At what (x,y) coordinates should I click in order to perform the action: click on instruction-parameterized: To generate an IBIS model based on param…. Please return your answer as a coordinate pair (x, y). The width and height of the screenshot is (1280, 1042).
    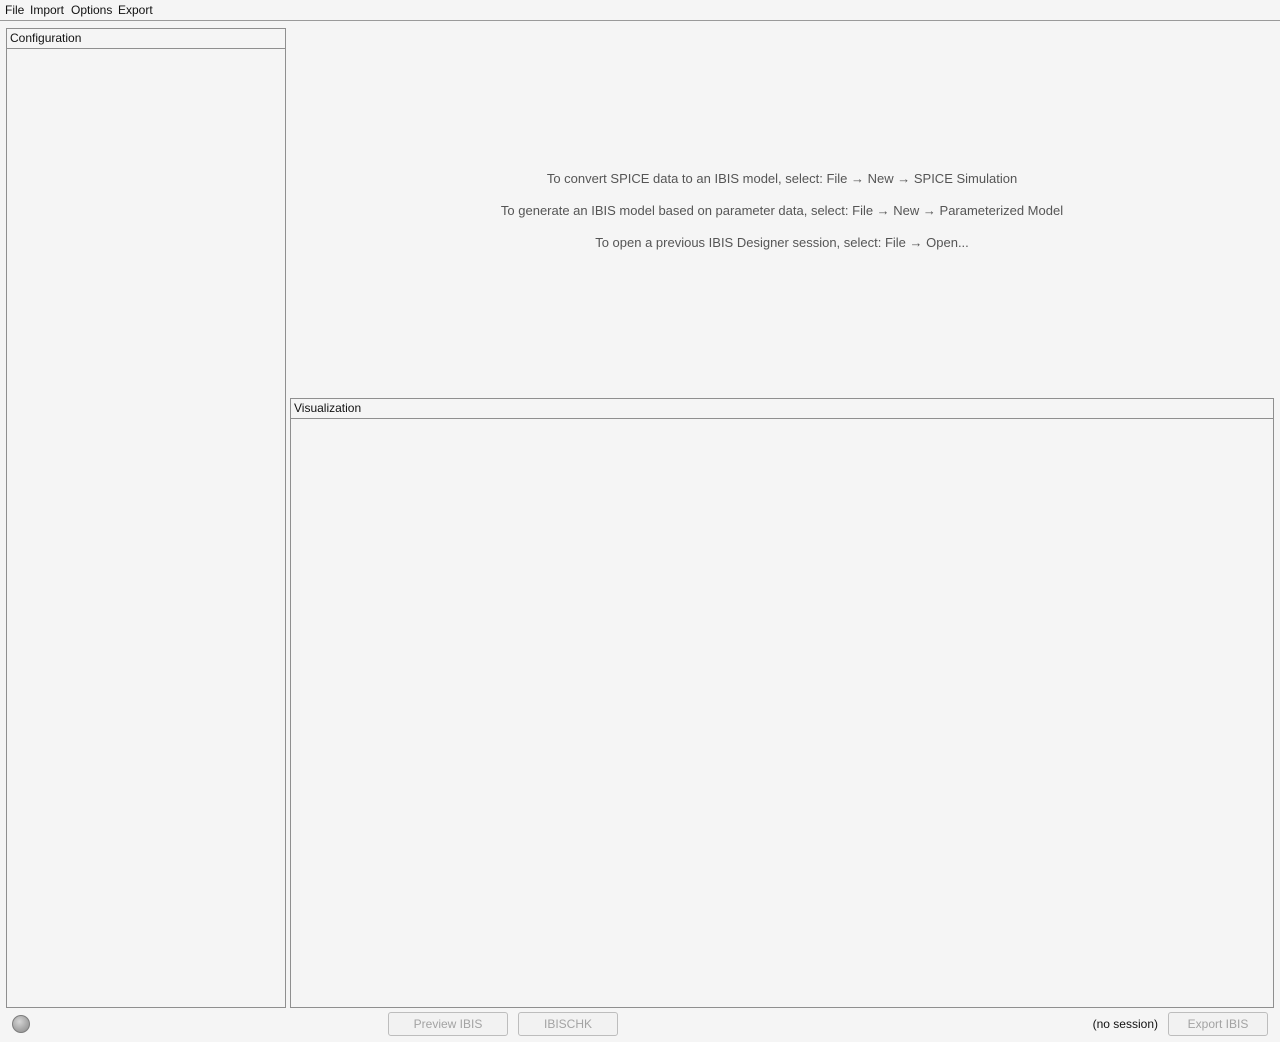
    Looking at the image, I should click on (782, 210).